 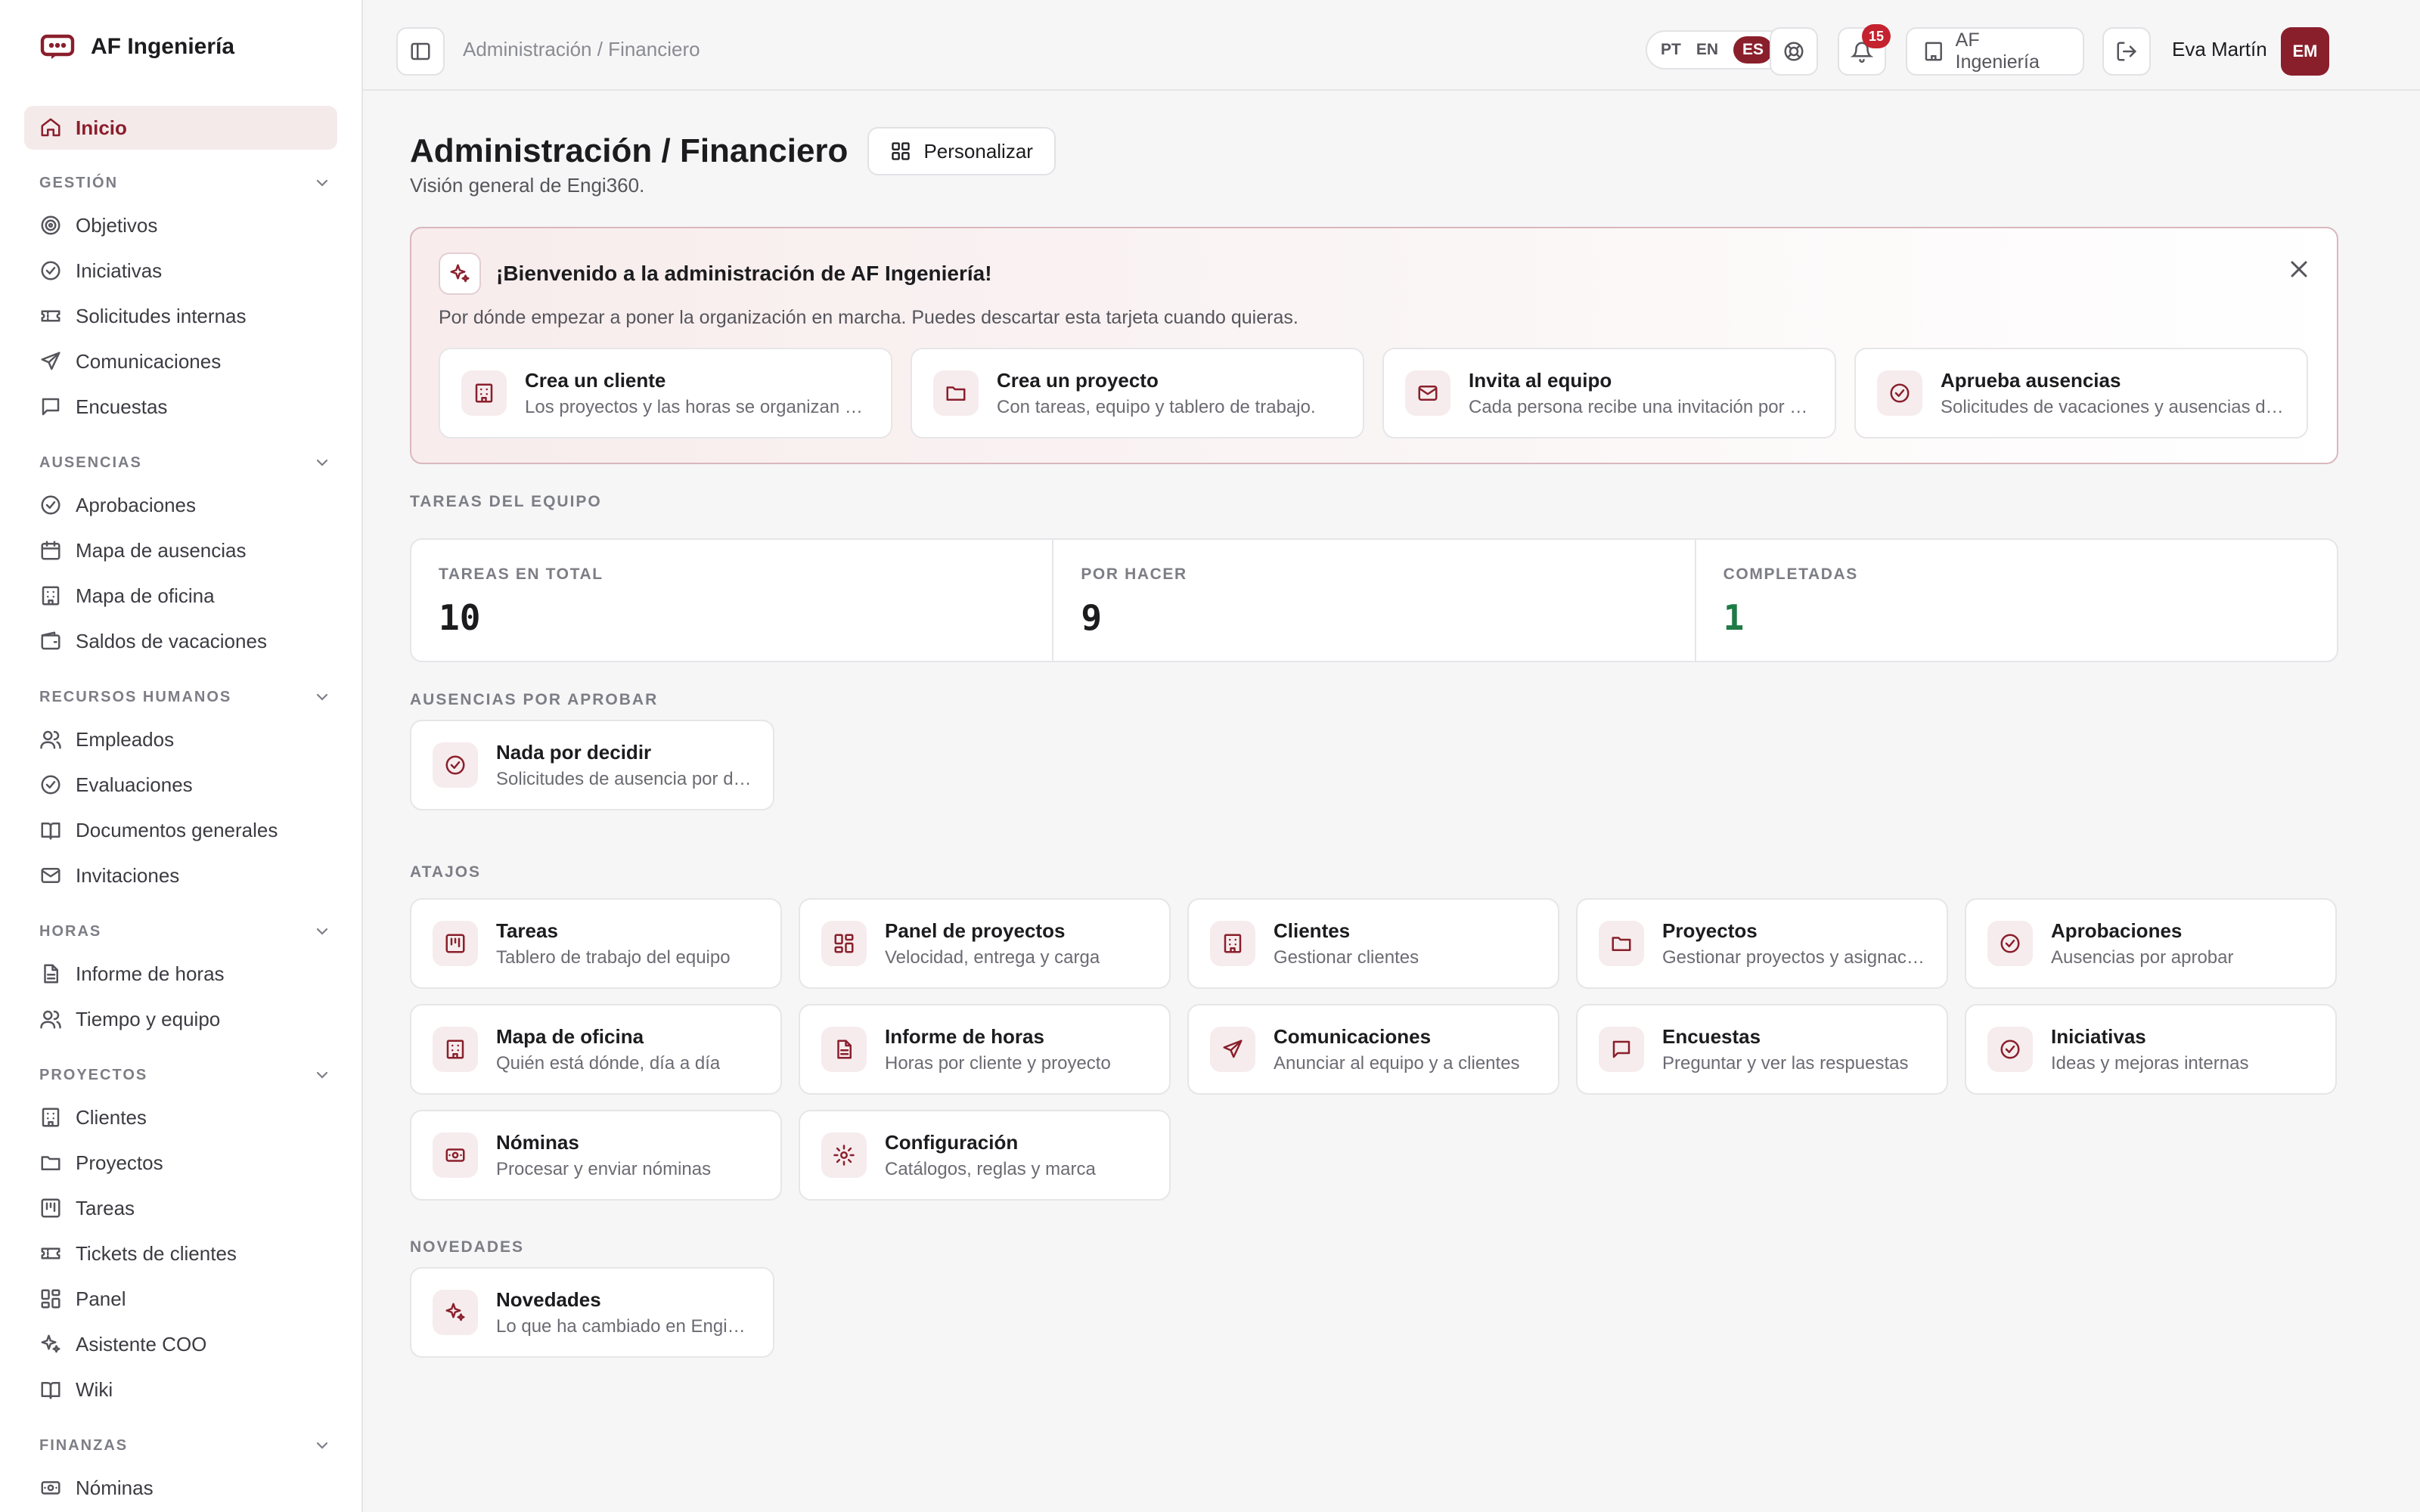 I want to click on logout-icon, so click(x=2127, y=52).